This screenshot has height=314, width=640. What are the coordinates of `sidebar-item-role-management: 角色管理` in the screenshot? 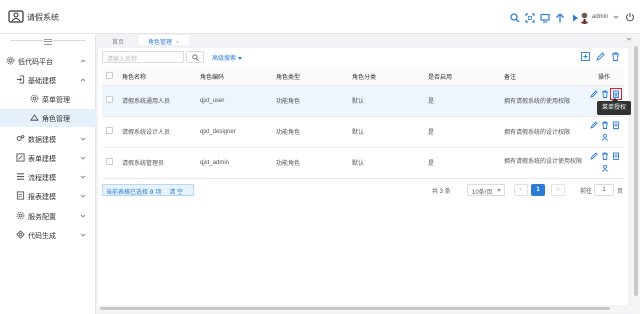 It's located at (48, 118).